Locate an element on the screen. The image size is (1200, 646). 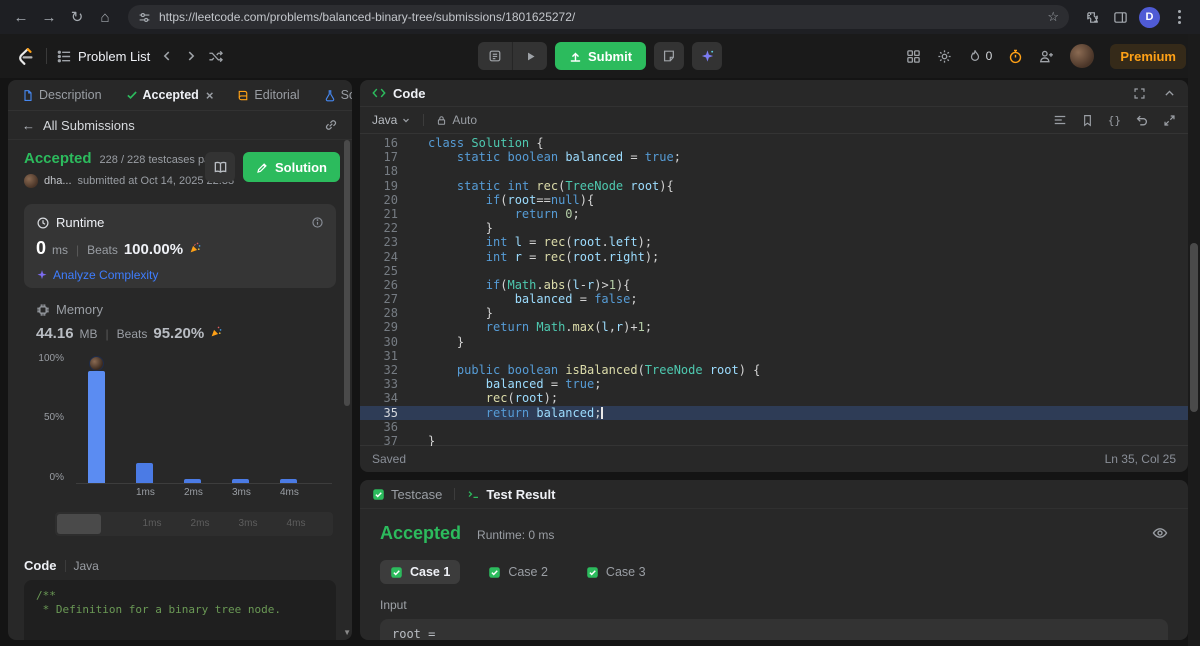
settings-gear-icon is located at coordinates (944, 56).